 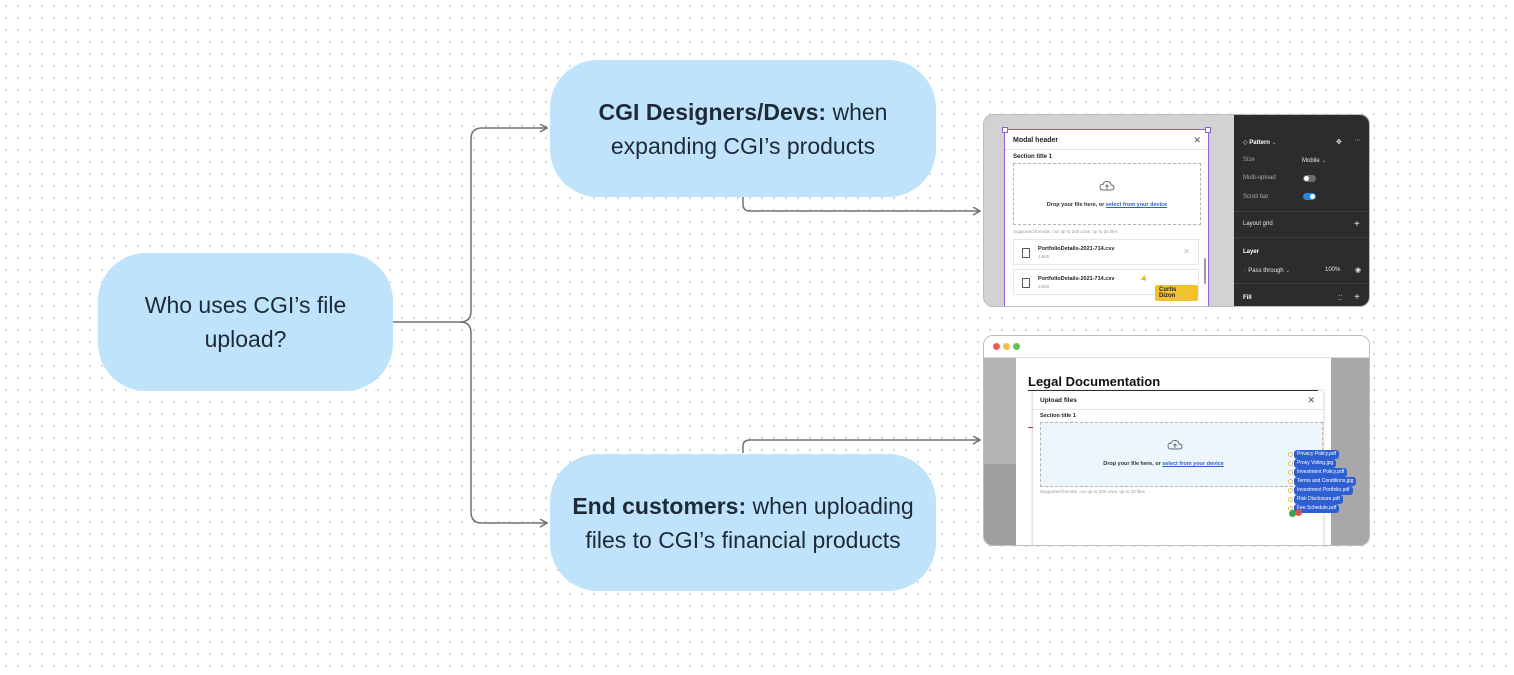 What do you see at coordinates (1321, 472) in the screenshot?
I see `dragged-file-pill: Investment Policy.pdf` at bounding box center [1321, 472].